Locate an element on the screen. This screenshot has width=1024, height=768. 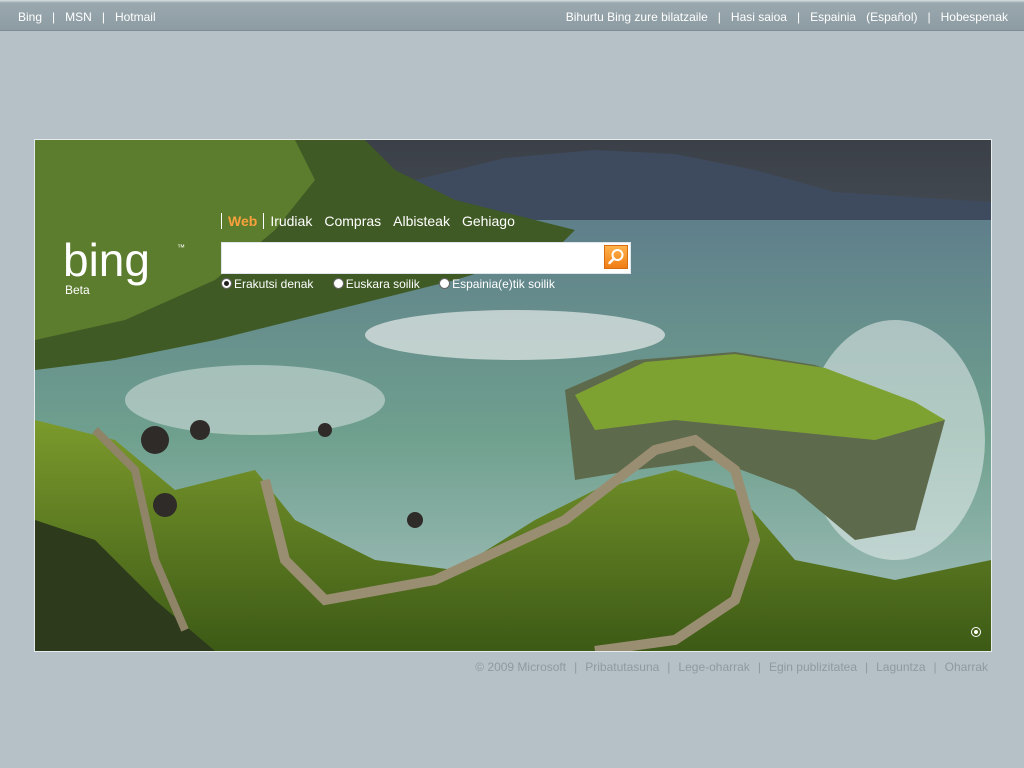
logo-wordmark: bing is located at coordinates (106, 261).